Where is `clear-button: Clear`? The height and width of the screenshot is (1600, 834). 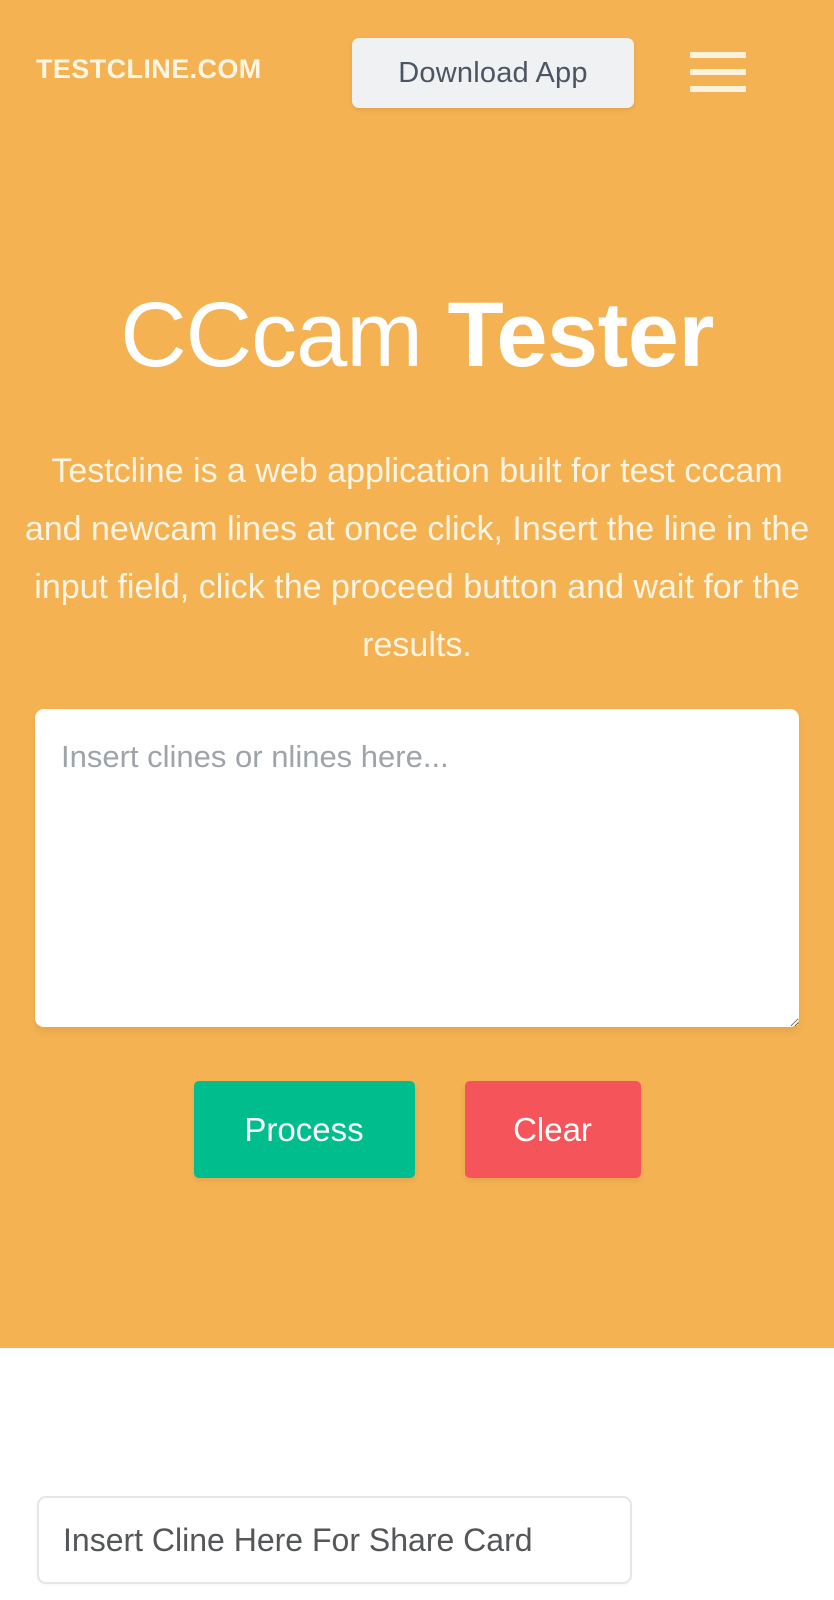 clear-button: Clear is located at coordinates (552, 1129).